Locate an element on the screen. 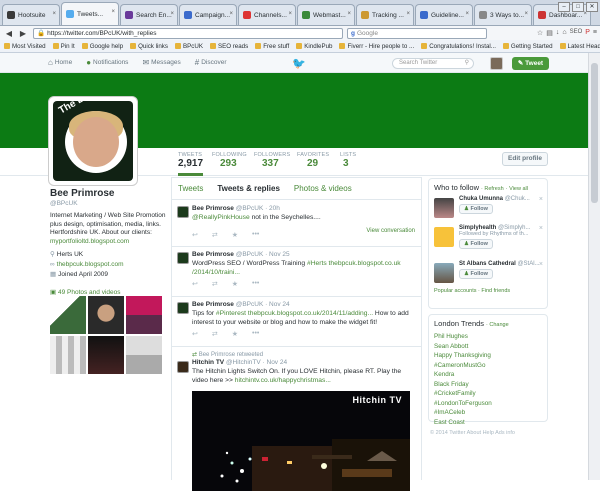  change-trends-link: · Change is located at coordinates (497, 325).